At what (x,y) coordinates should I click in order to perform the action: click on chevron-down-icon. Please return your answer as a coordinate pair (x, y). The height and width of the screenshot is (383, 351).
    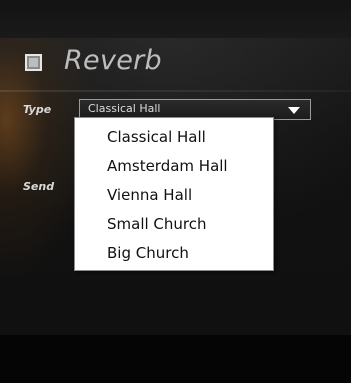
    Looking at the image, I should click on (294, 110).